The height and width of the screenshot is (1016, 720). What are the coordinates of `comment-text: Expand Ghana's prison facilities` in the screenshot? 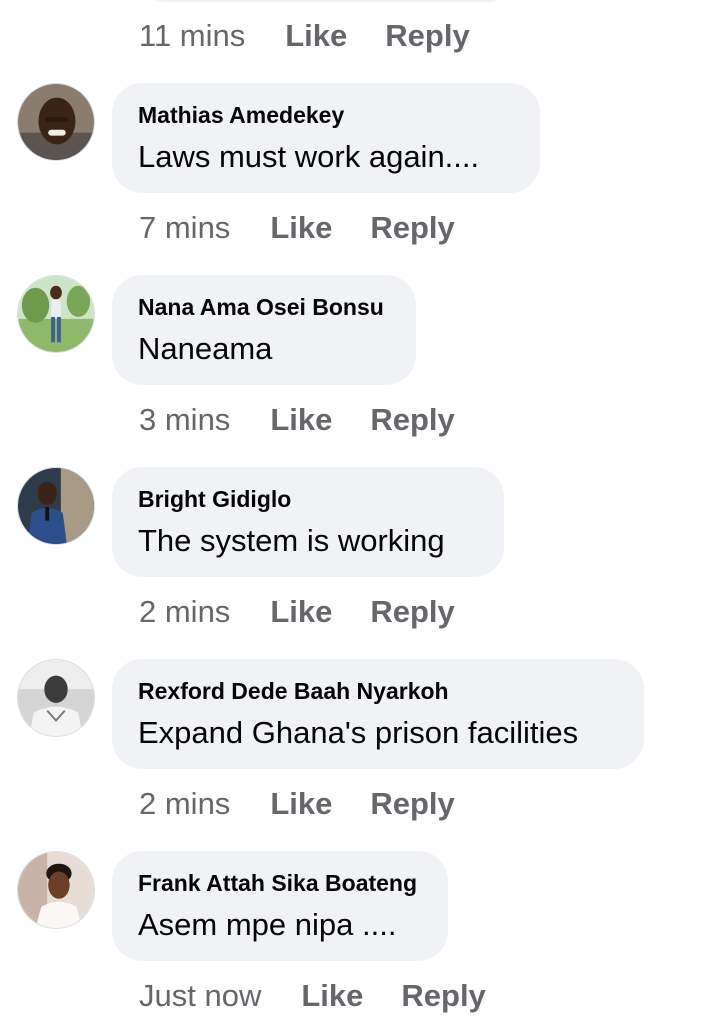 It's located at (358, 732).